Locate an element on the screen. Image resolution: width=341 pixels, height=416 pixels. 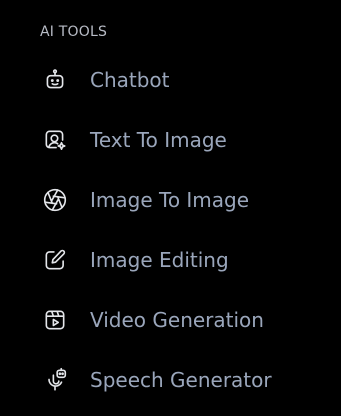
nav-item-label: Image Editing is located at coordinates (159, 260).